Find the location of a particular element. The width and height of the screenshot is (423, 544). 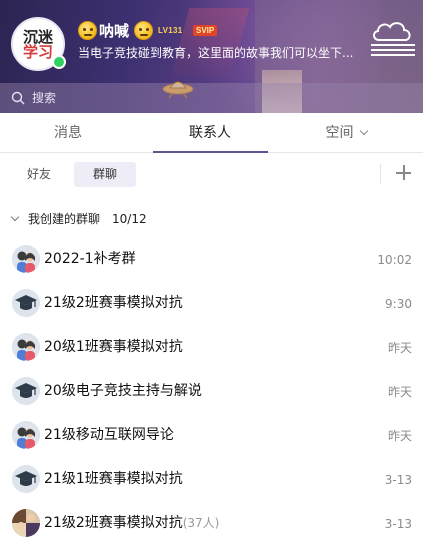

active-tab-indicator is located at coordinates (210, 152).